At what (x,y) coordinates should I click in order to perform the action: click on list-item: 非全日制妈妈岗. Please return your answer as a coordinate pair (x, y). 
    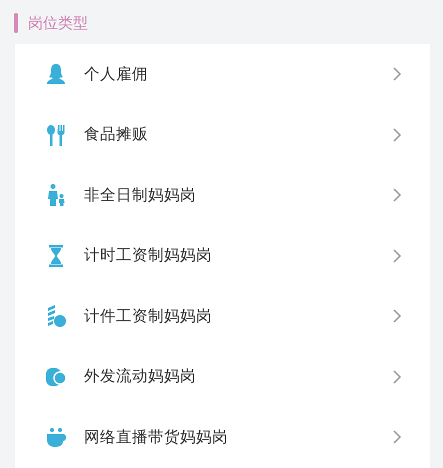
    Looking at the image, I should click on (222, 195).